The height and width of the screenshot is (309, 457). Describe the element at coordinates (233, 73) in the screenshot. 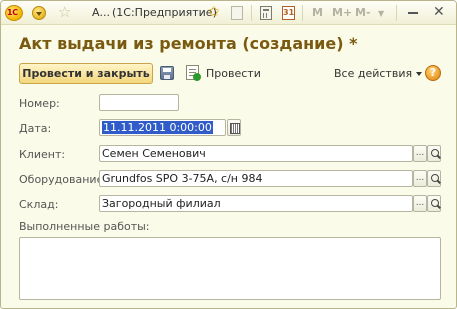

I see `post-button: Провести` at that location.